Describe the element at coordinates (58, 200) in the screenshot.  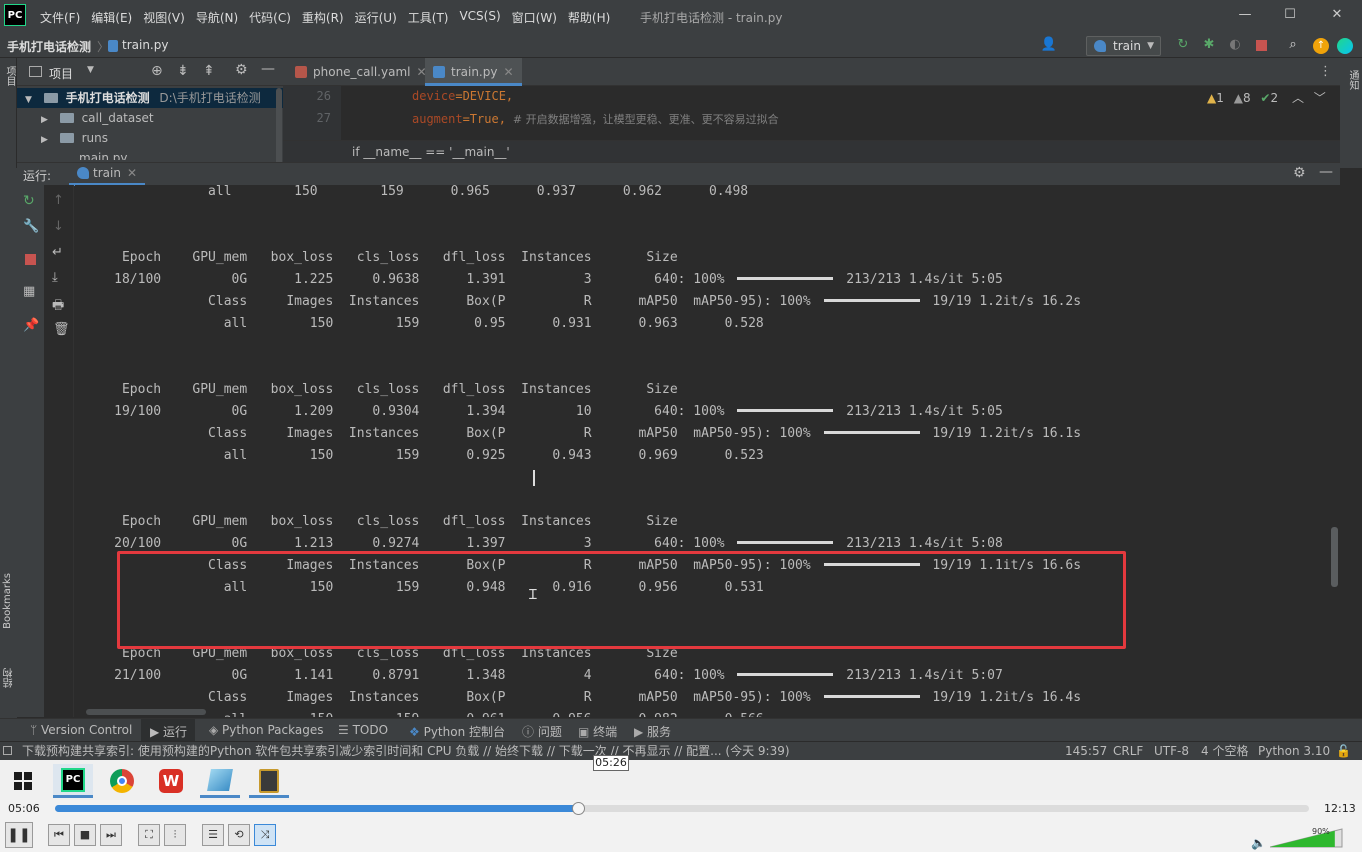
I see `arrow-up-icon: ↑` at that location.